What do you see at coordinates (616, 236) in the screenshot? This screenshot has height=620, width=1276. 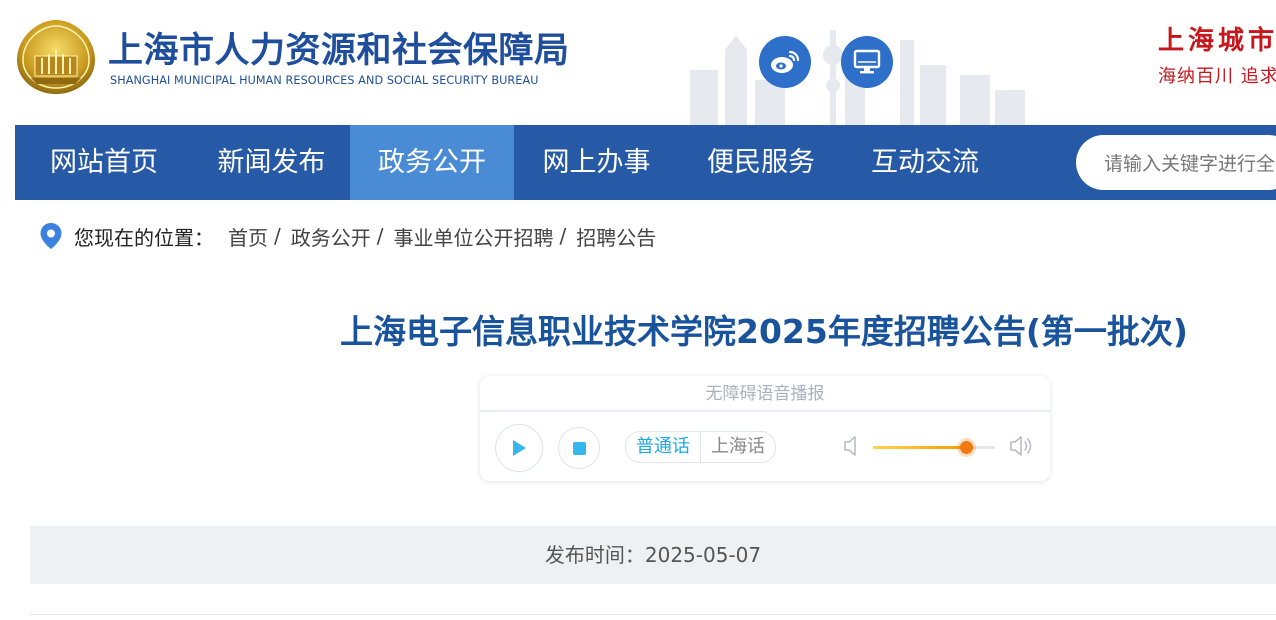 I see `breadcrumb-recruitment-notice: 招聘公告` at bounding box center [616, 236].